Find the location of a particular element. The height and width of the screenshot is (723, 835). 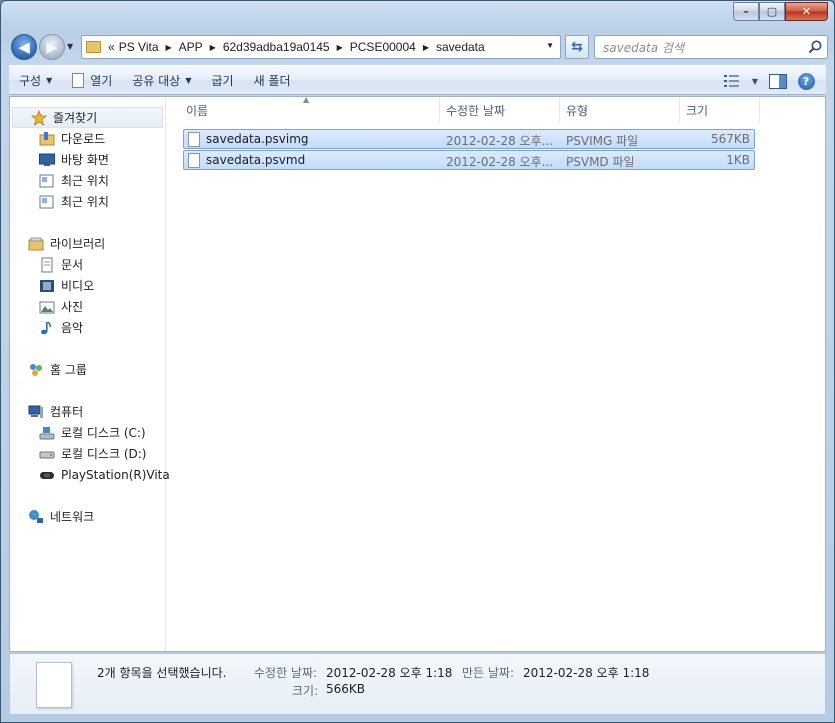

sidebar-item-libraries: 라이브러리 is located at coordinates (87, 243).